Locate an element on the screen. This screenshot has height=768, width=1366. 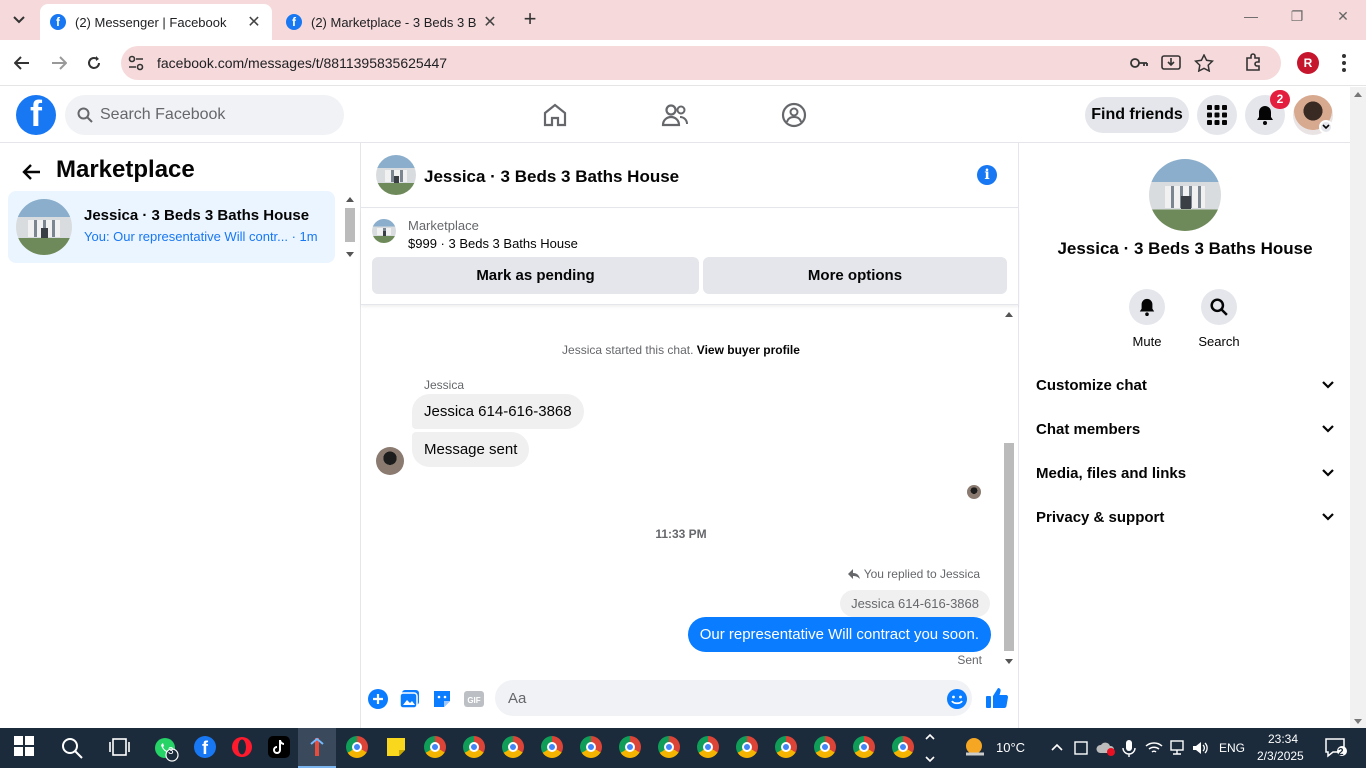
view-buyer-profile-link: View buyer profile is located at coordinates (748, 350).